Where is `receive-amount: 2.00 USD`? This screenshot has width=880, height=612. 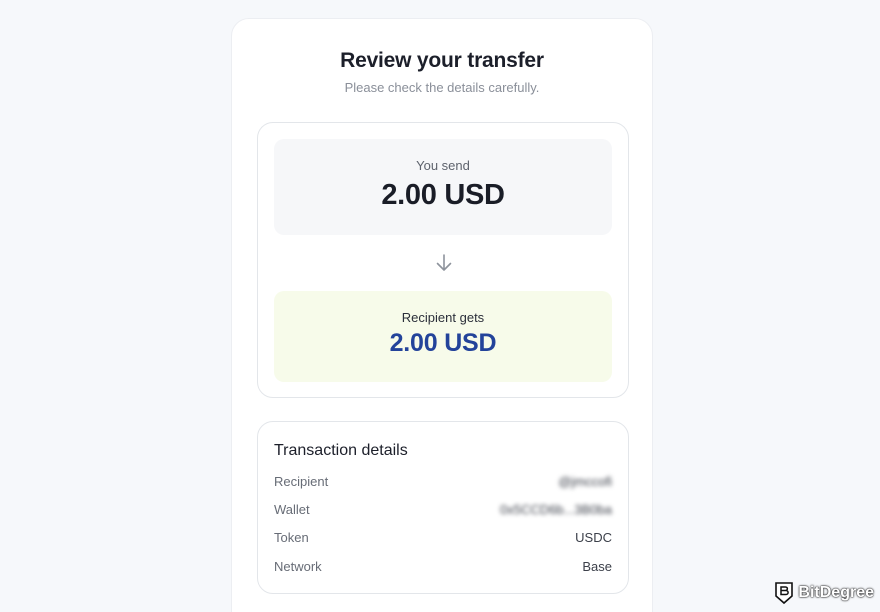 receive-amount: 2.00 USD is located at coordinates (443, 343).